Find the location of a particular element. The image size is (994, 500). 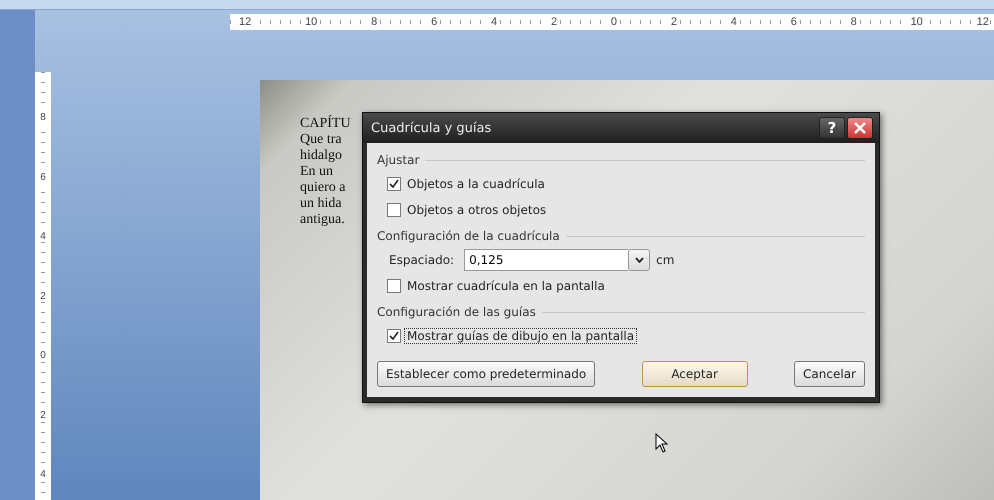

chevron-down-icon is located at coordinates (639, 260).